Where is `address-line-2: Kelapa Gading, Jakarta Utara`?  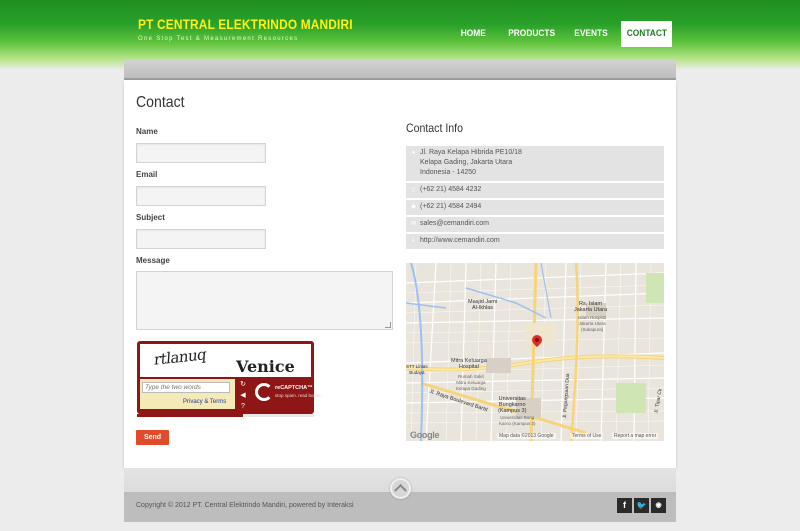
address-line-2: Kelapa Gading, Jakarta Utara is located at coordinates (466, 162).